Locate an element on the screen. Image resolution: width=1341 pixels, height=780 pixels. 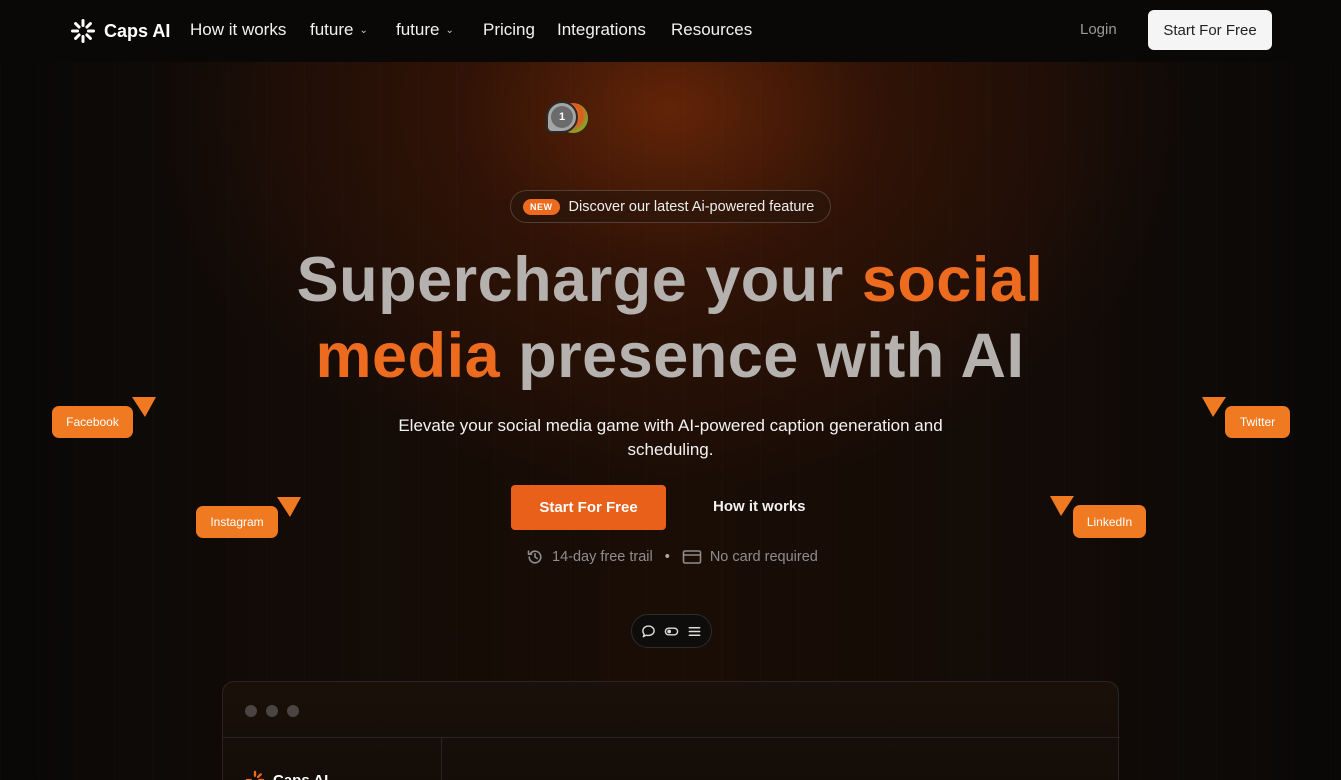
view-toolbar is located at coordinates (671, 631).